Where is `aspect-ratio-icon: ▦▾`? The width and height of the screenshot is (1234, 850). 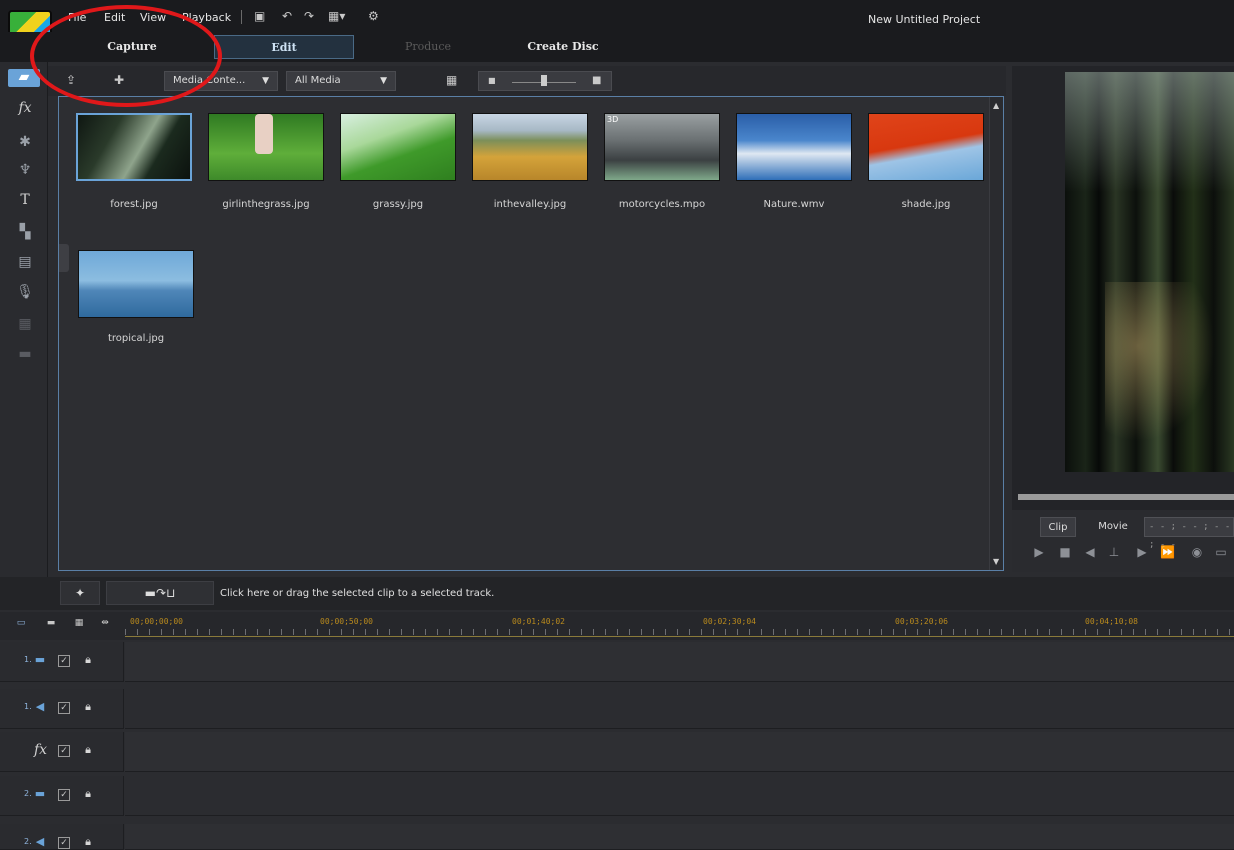
aspect-ratio-icon: ▦▾ is located at coordinates (339, 16).